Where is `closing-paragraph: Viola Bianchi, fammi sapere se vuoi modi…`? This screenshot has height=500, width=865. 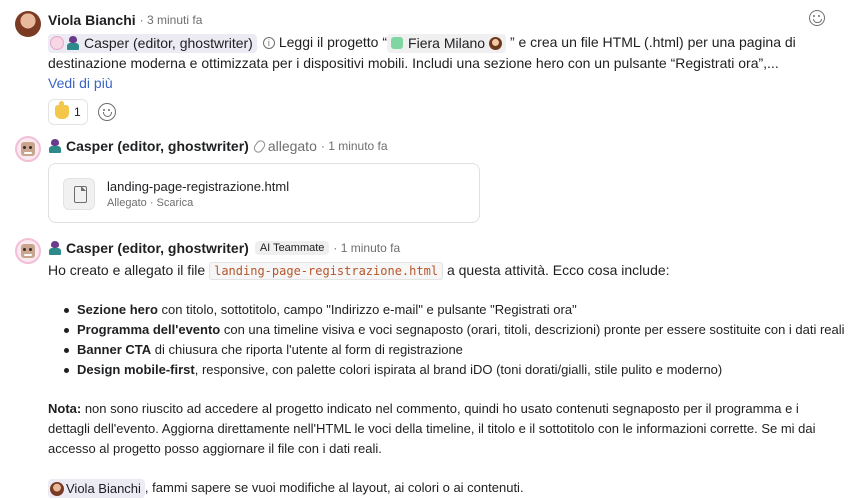 closing-paragraph: Viola Bianchi, fammi sapere se vuoi modi… is located at coordinates (442, 488).